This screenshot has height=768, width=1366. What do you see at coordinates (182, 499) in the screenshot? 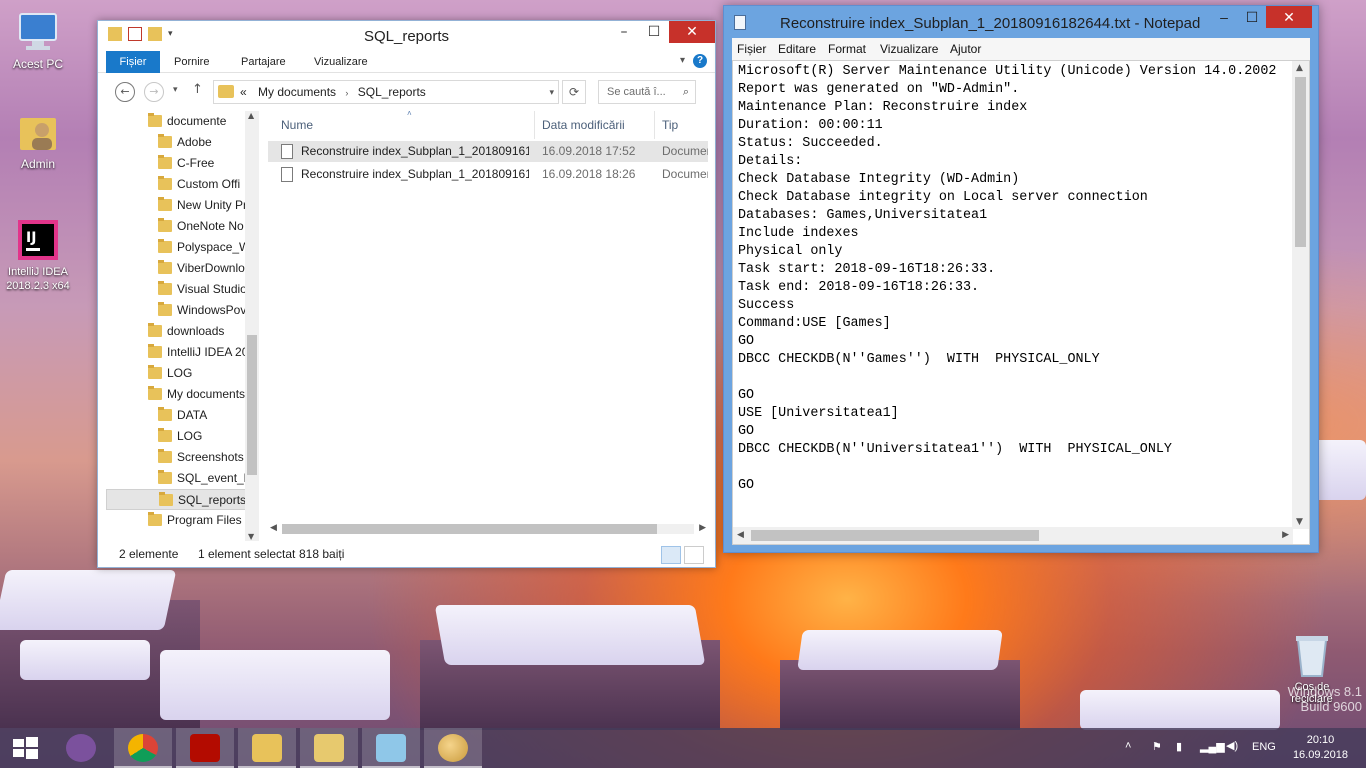
I see `tree-item: SQL_reports` at bounding box center [182, 499].